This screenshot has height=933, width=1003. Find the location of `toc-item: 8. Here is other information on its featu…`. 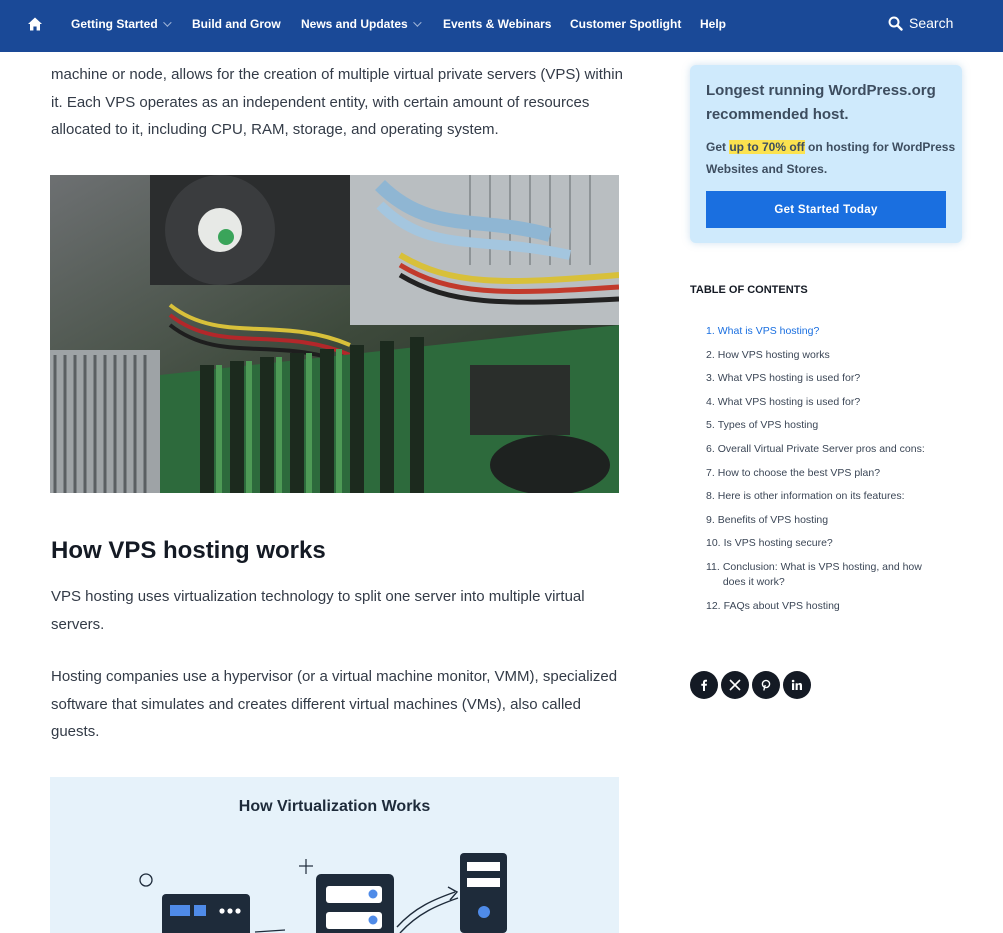

toc-item: 8. Here is other information on its featu… is located at coordinates (826, 496).